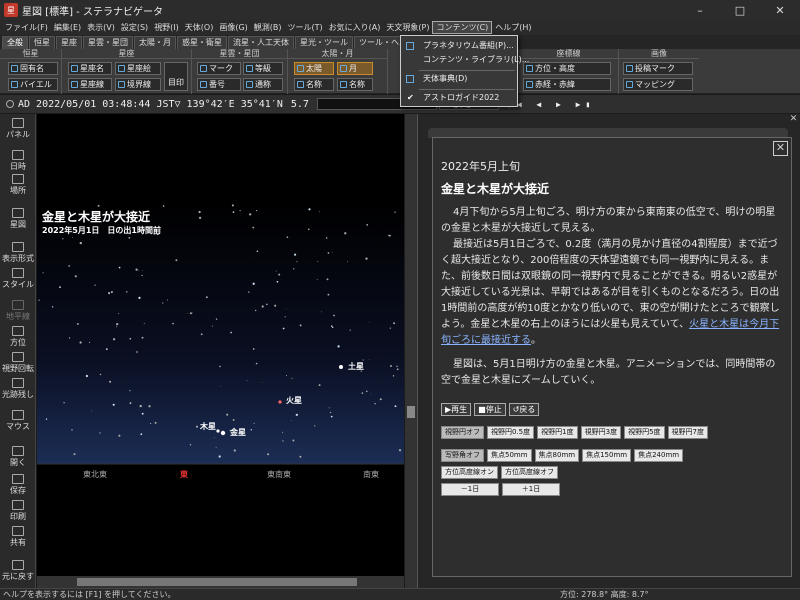  What do you see at coordinates (567, 84) in the screenshot?
I see `ra-dec-button: 赤経・赤緯` at bounding box center [567, 84].